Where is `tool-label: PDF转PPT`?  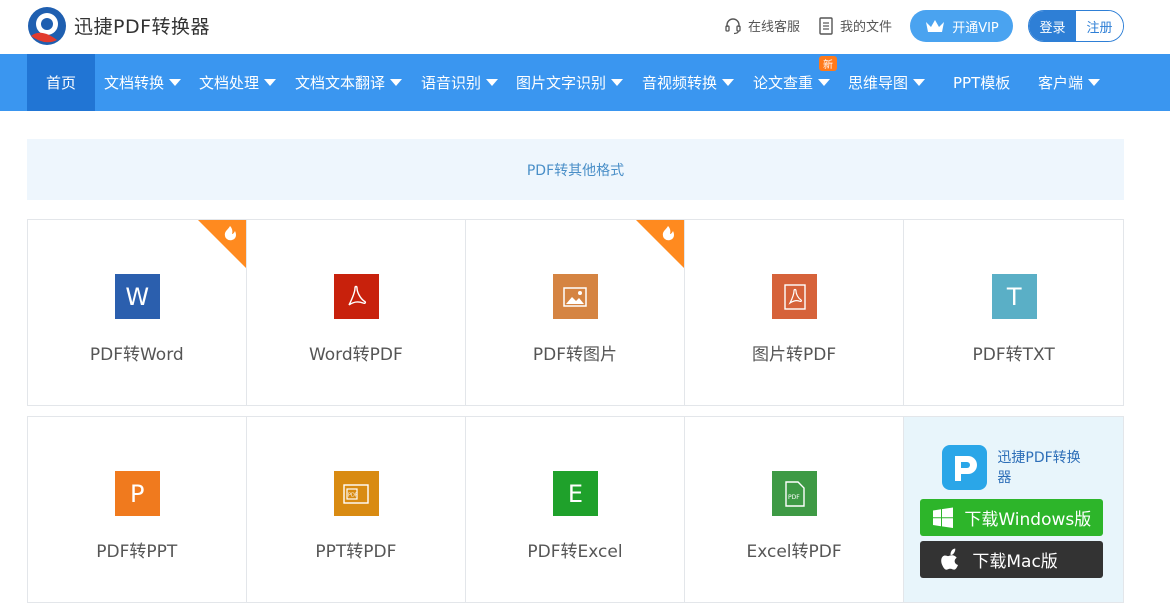 tool-label: PDF转PPT is located at coordinates (137, 552).